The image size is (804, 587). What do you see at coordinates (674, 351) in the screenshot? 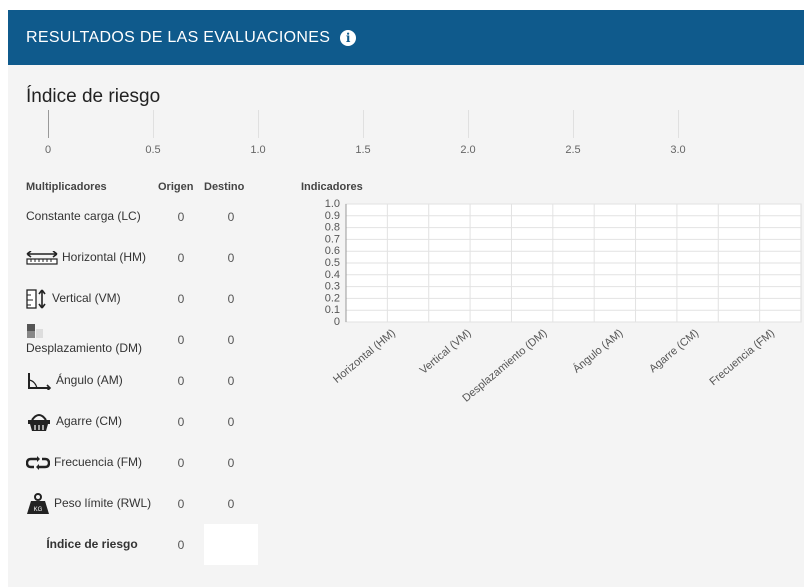
I see `chart-xtick-label: Agarre (CM)` at bounding box center [674, 351].